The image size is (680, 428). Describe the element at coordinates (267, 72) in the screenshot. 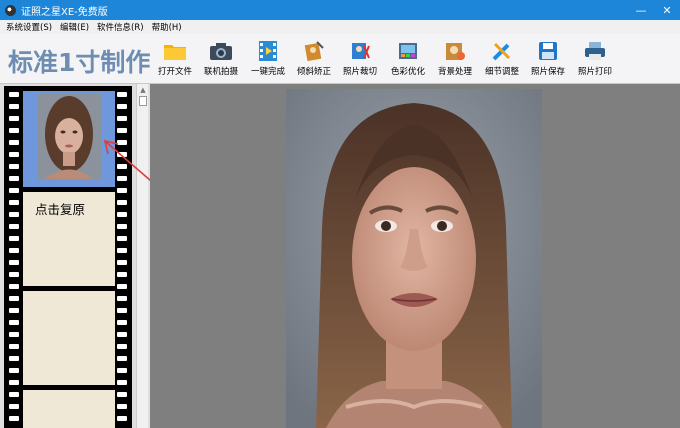

I see `one-click-label: 一键完成` at that location.